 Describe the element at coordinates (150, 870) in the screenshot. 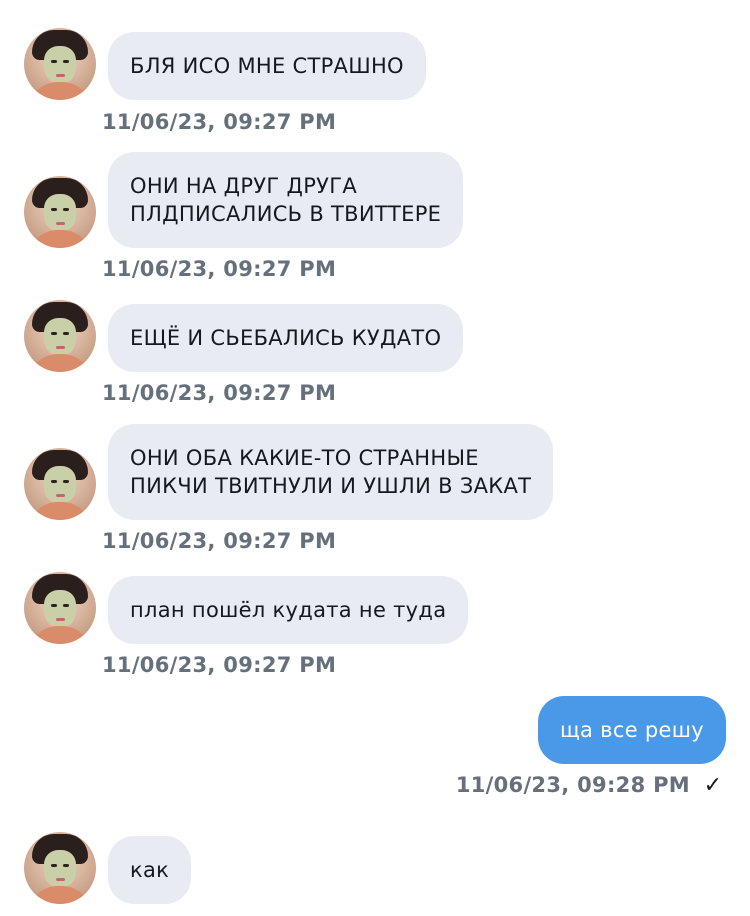

I see `message-bubble: как` at that location.